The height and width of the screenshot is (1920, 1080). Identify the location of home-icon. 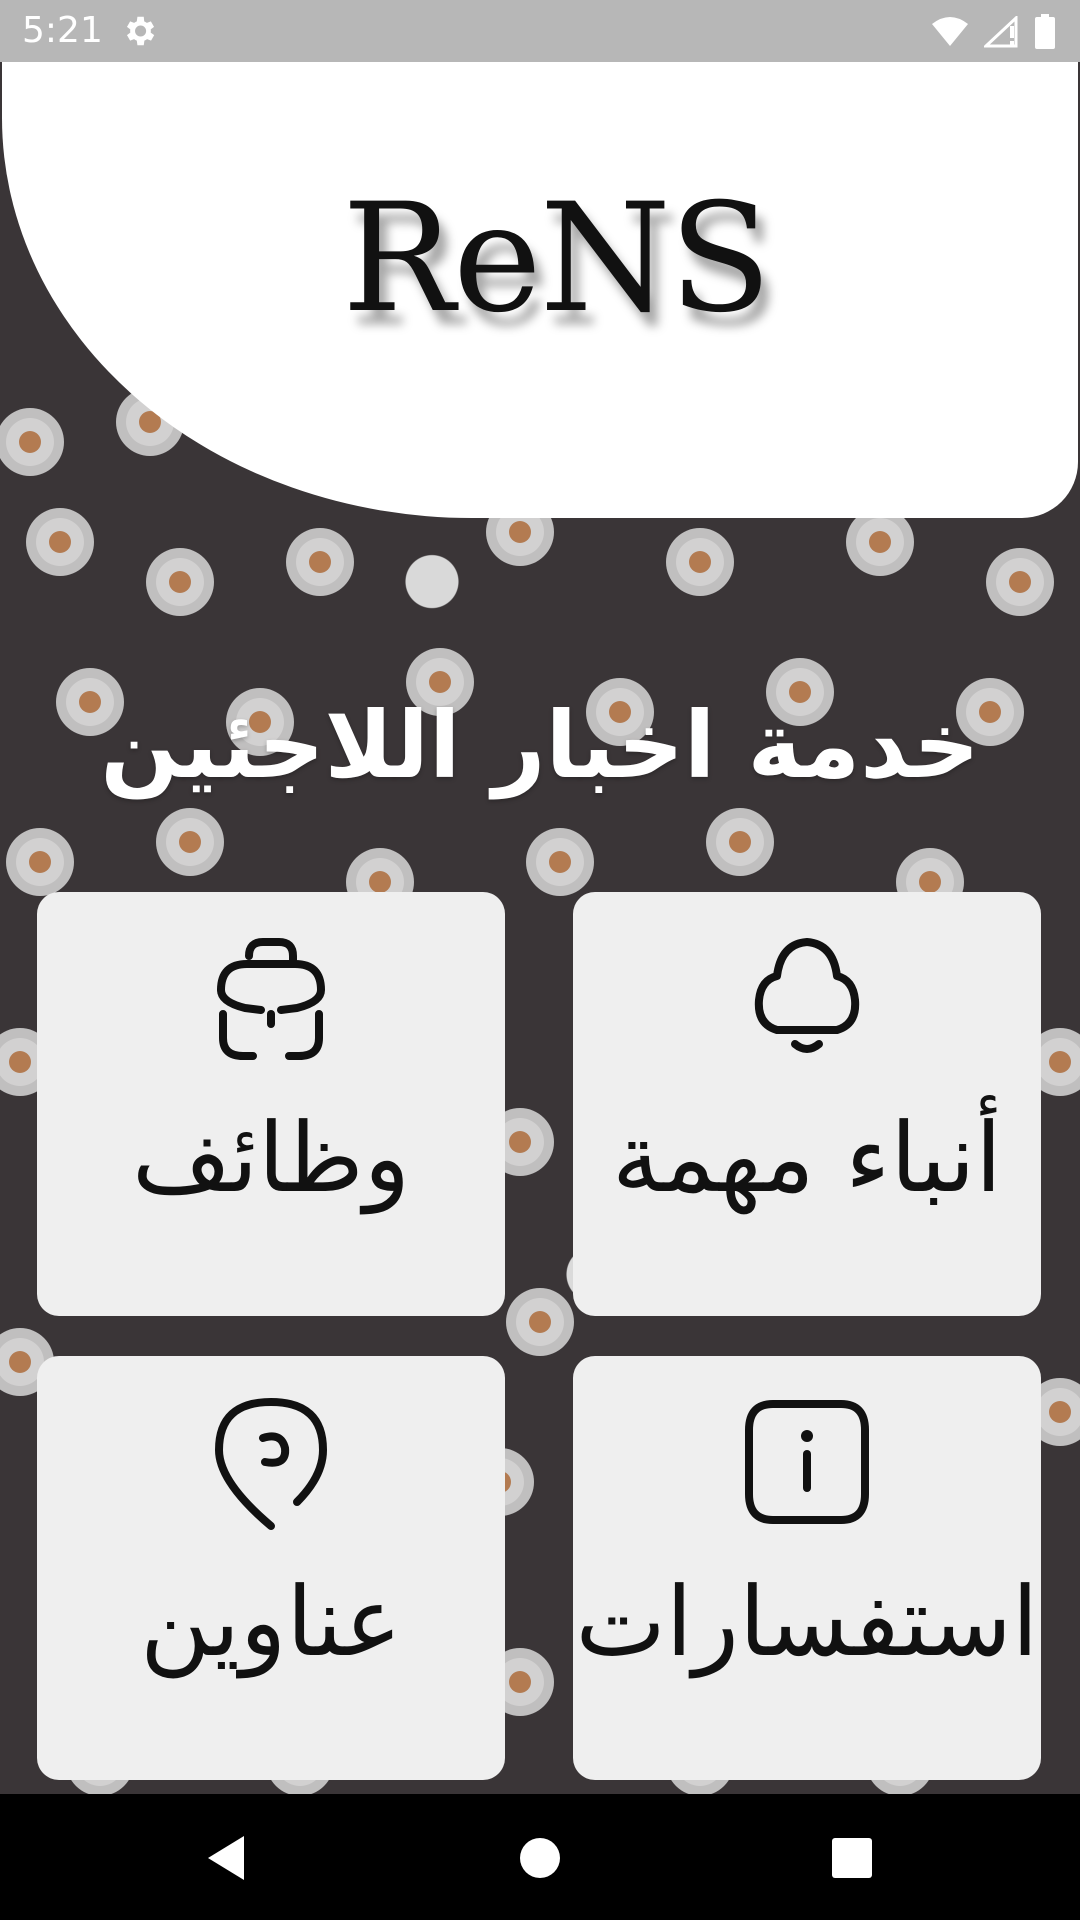
(540, 1858).